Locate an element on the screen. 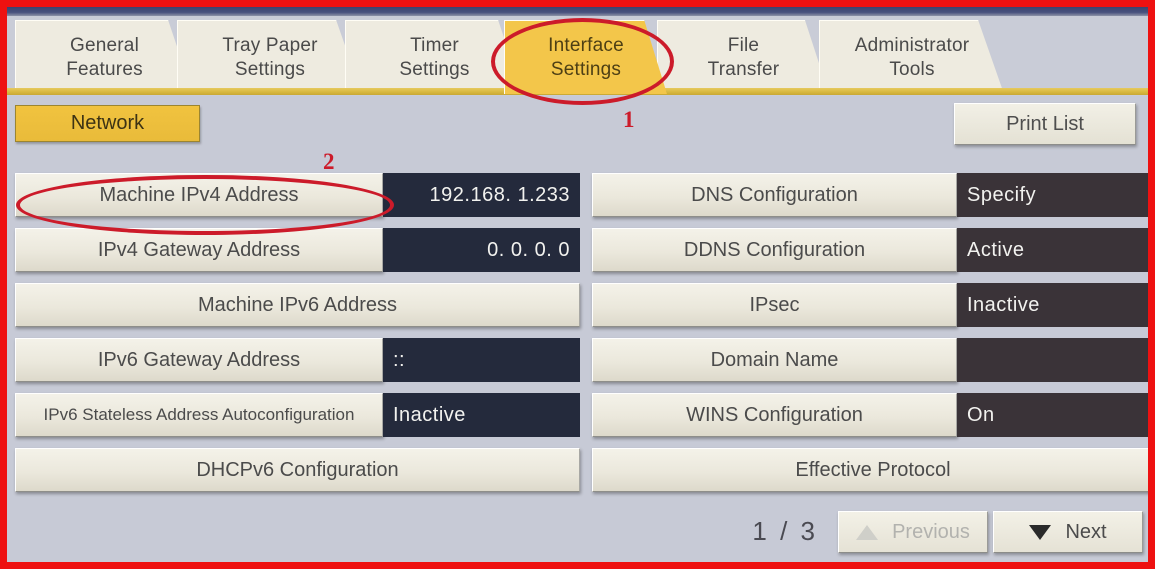 The height and width of the screenshot is (569, 1155). print-list-label: Print List is located at coordinates (1045, 123).